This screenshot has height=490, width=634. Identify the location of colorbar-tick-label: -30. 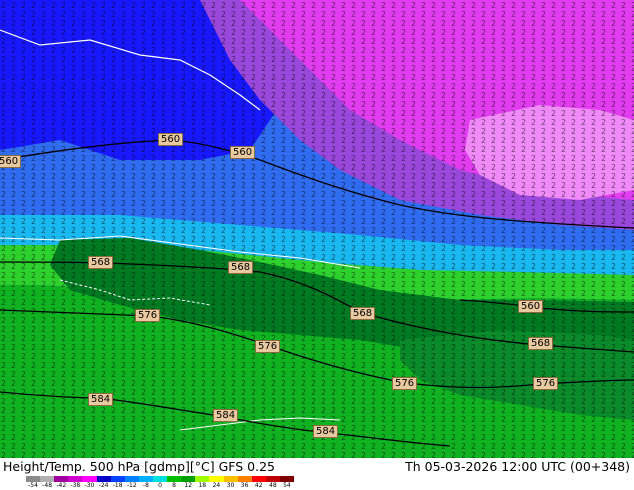
(89, 485).